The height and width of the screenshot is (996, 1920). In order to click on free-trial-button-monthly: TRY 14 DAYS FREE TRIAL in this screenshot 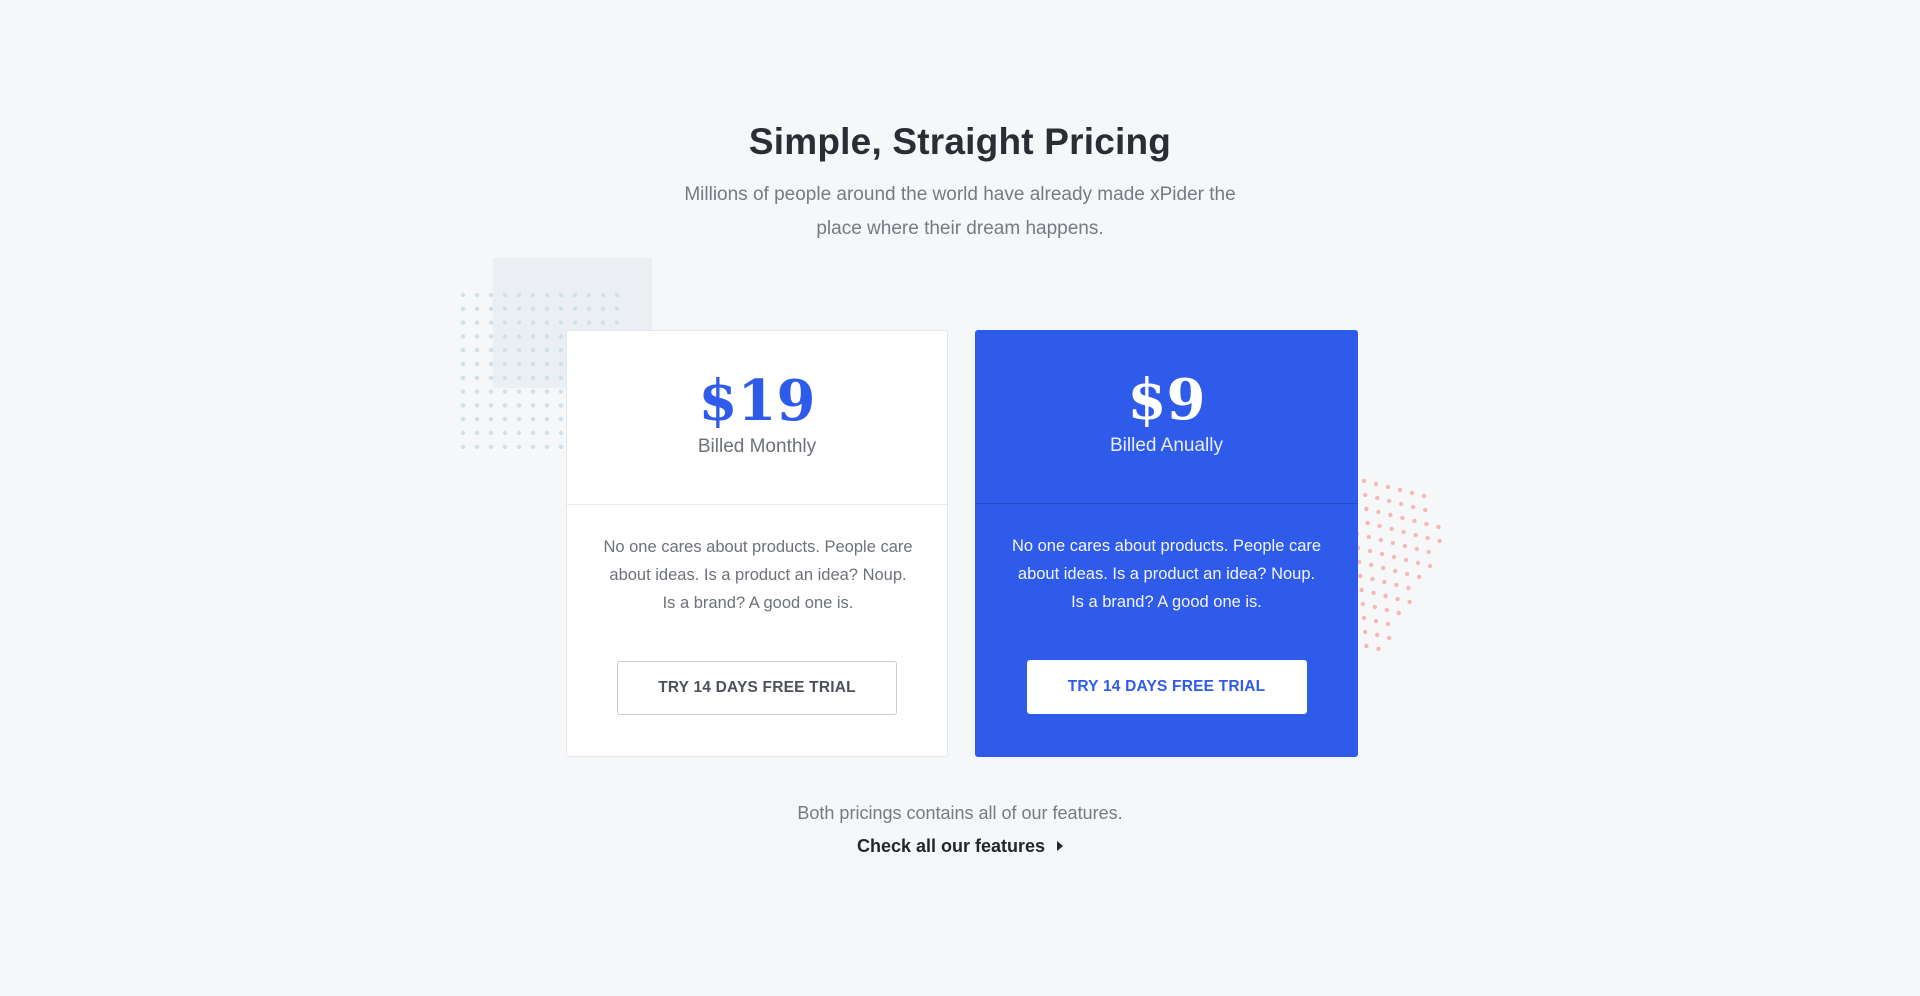, I will do `click(757, 688)`.